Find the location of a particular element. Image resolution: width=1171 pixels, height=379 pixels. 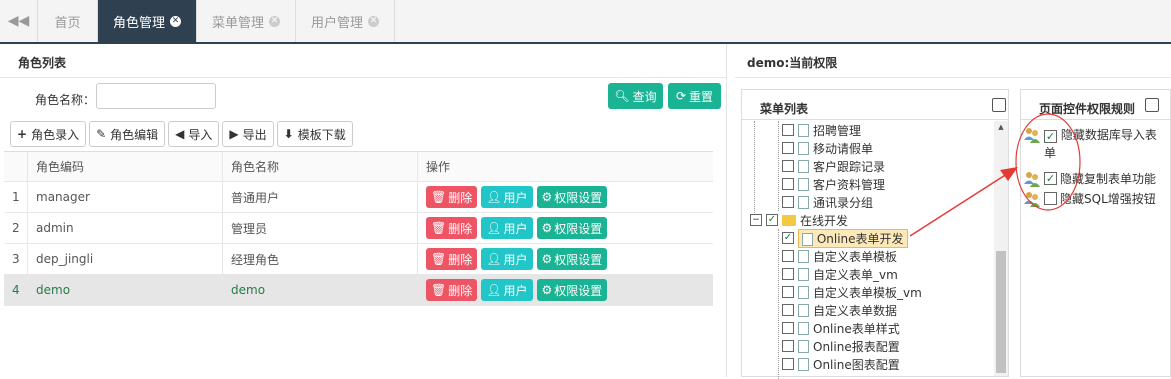

tree-node-label: 自定义表单模板_vm is located at coordinates (867, 292).